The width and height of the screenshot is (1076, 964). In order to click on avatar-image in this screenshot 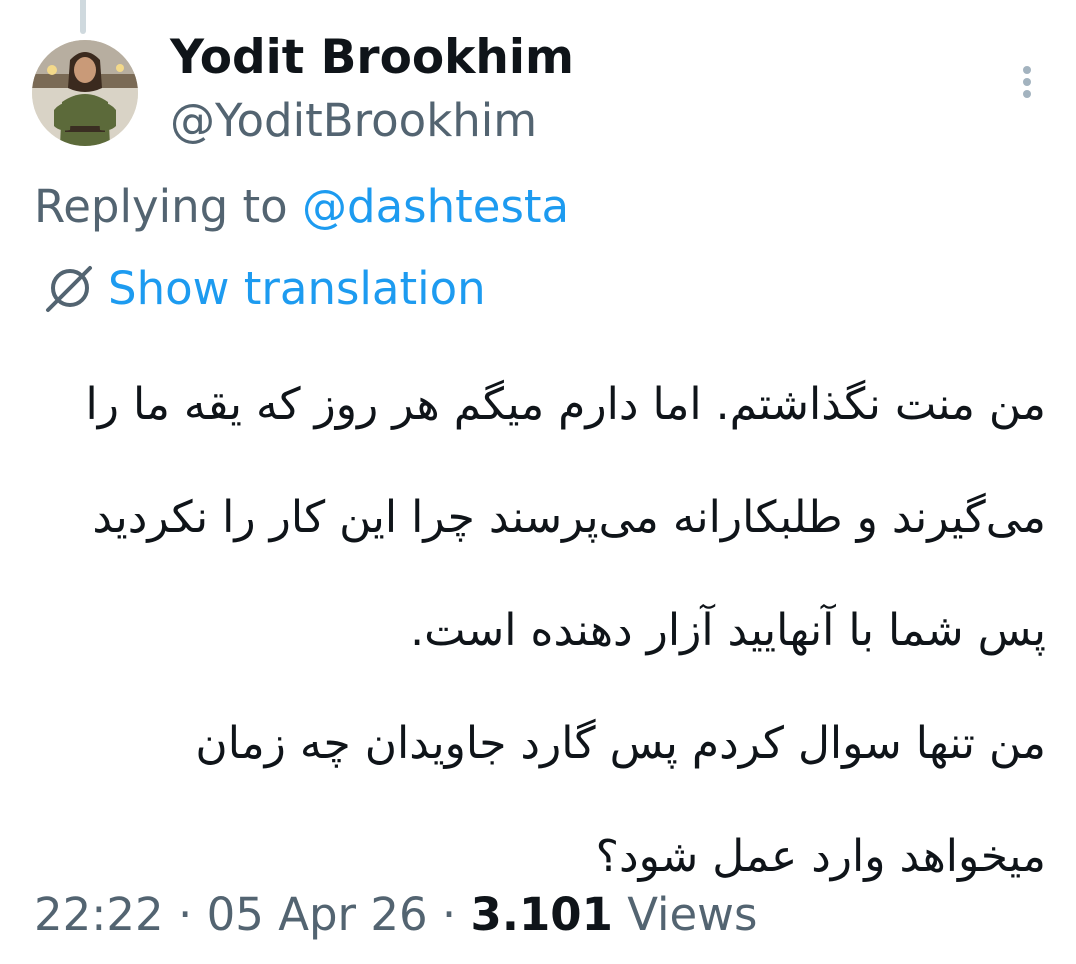, I will do `click(85, 93)`.